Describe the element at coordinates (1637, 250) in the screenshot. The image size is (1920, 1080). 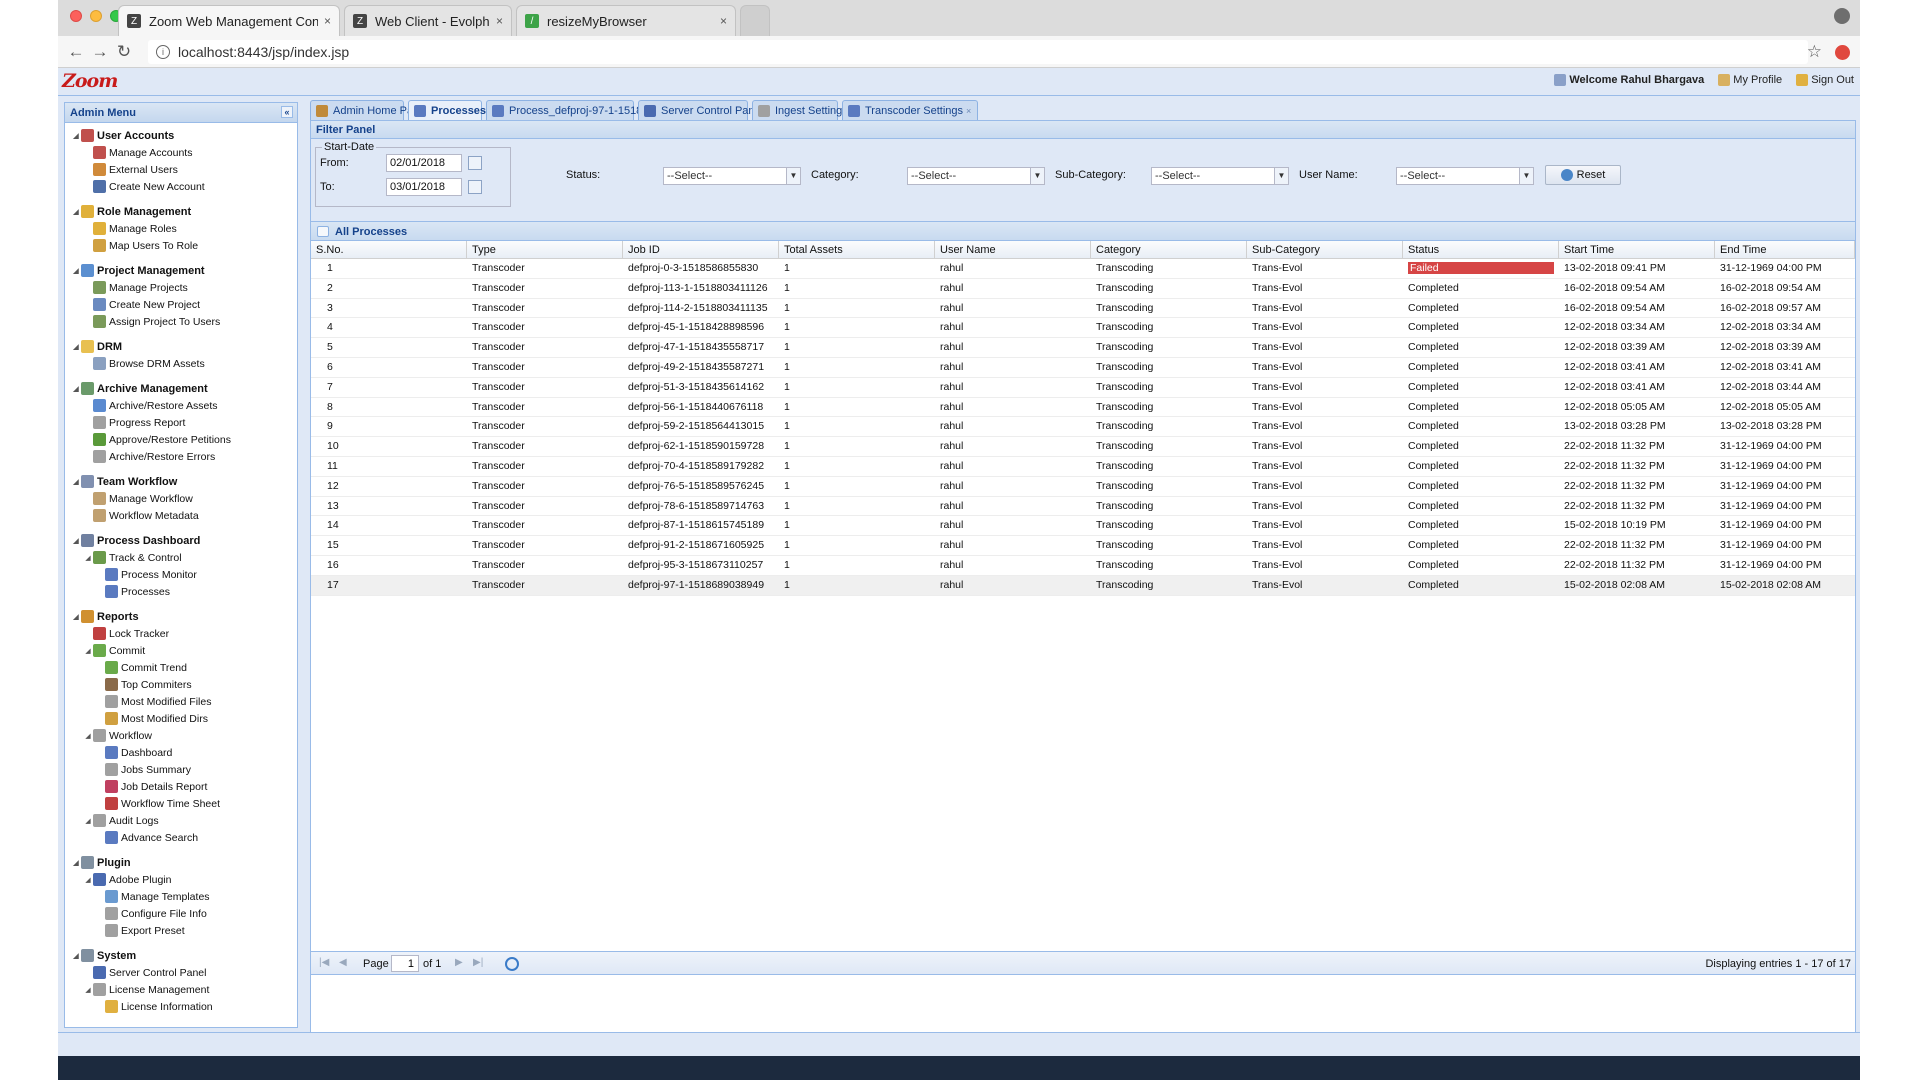
I see `column-header: Start Time` at that location.